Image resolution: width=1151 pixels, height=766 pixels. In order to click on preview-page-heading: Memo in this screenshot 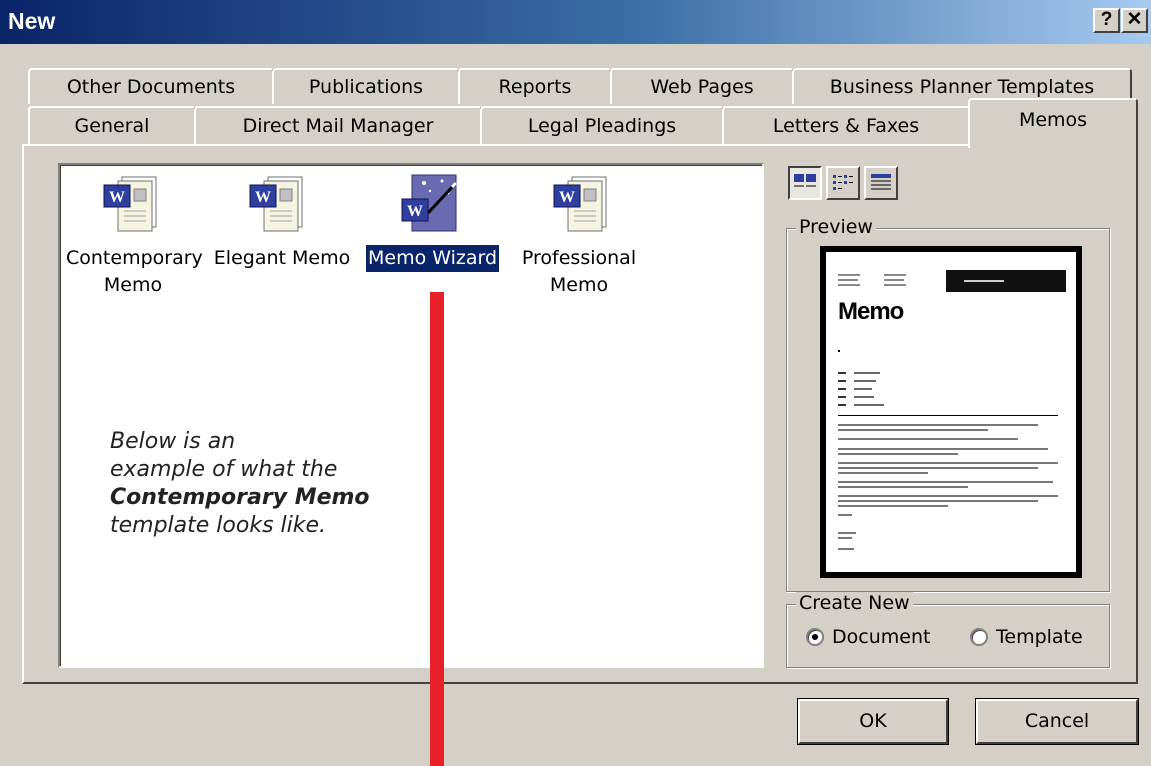, I will do `click(871, 311)`.